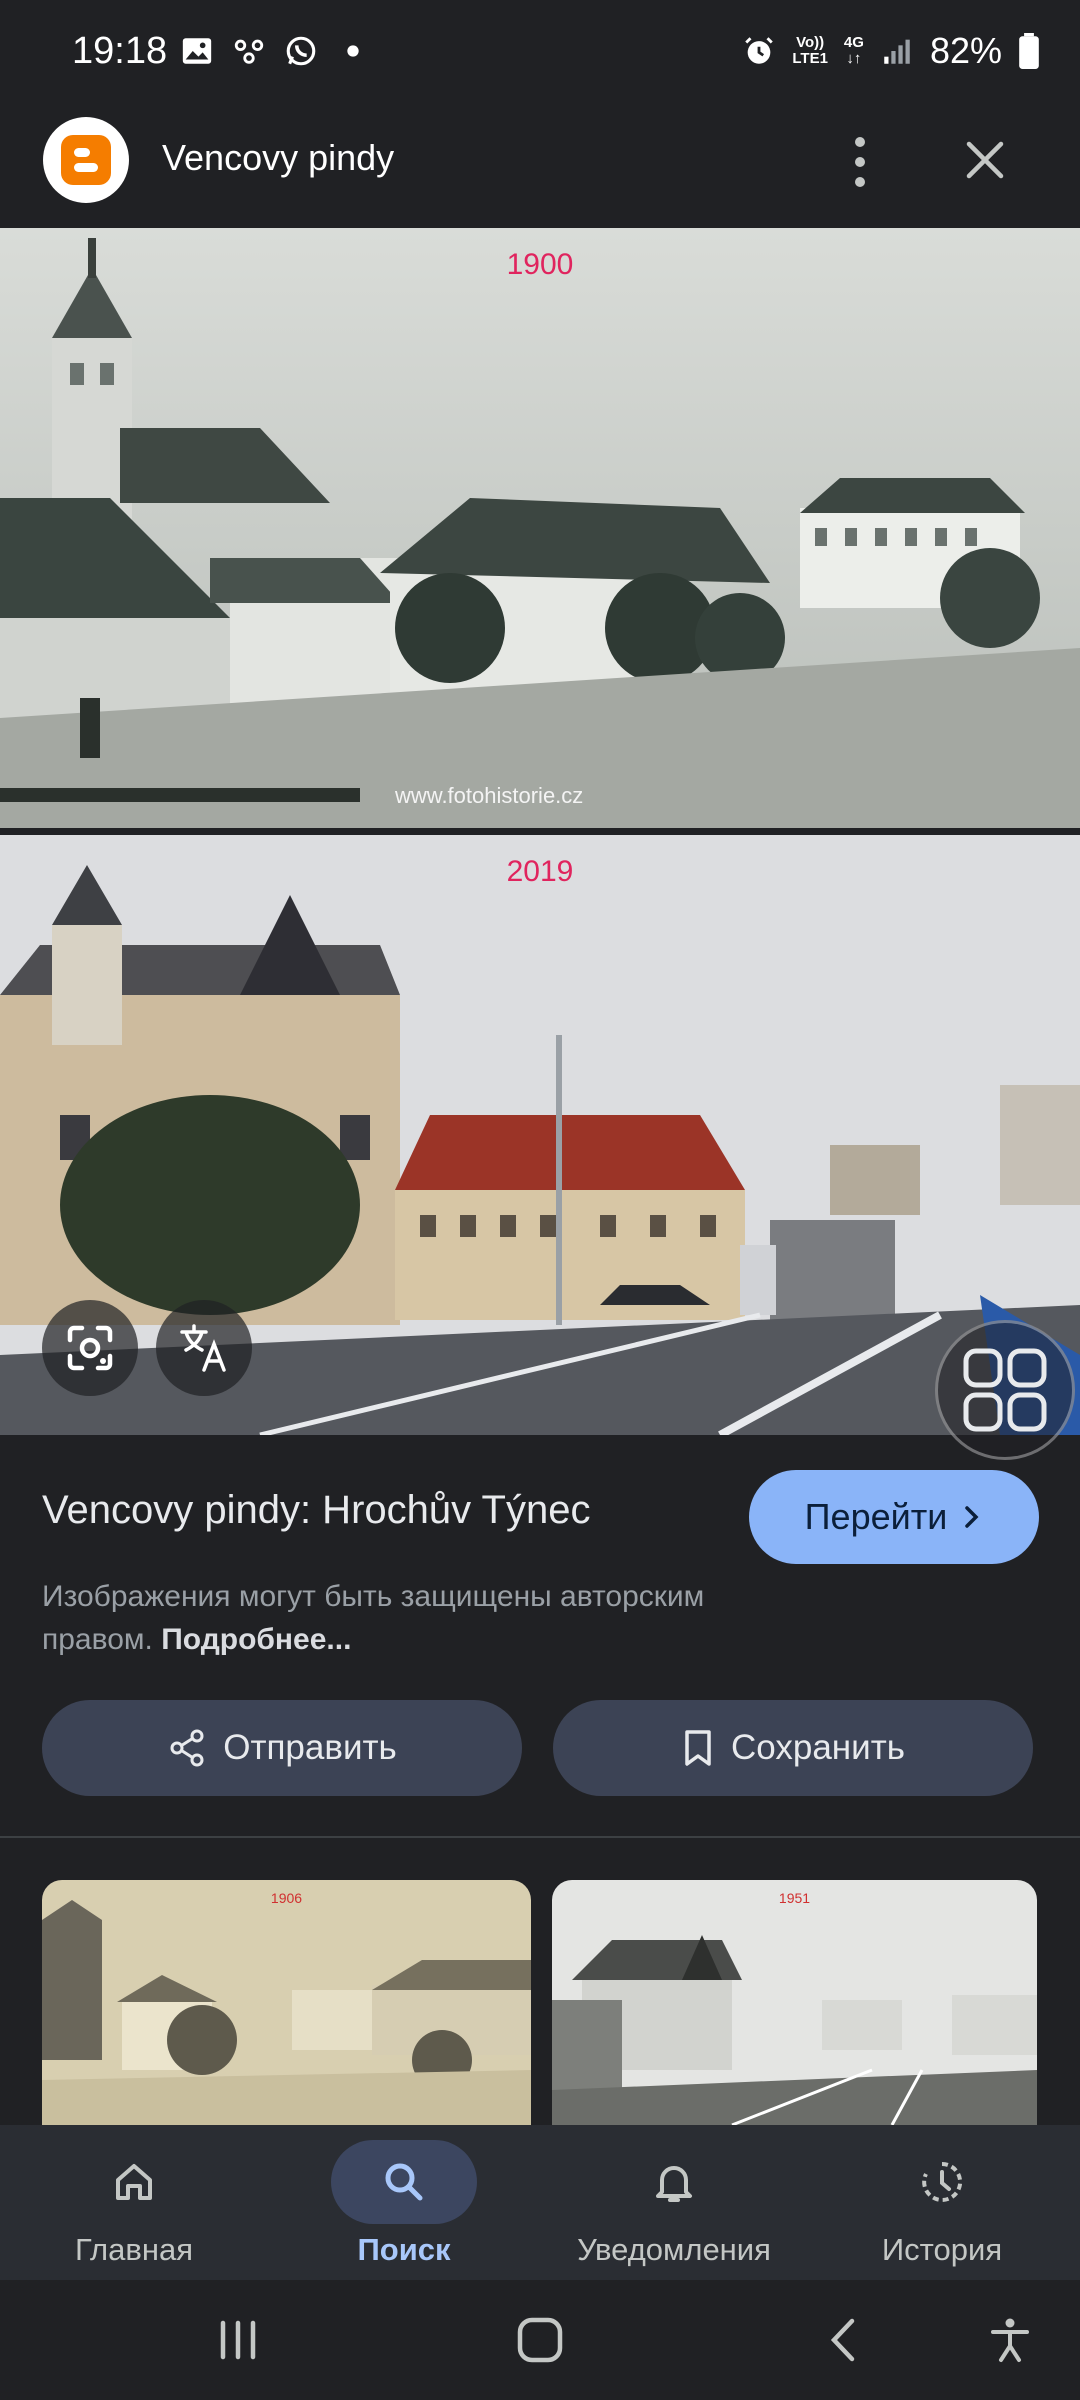  I want to click on image-grid-button, so click(1005, 1390).